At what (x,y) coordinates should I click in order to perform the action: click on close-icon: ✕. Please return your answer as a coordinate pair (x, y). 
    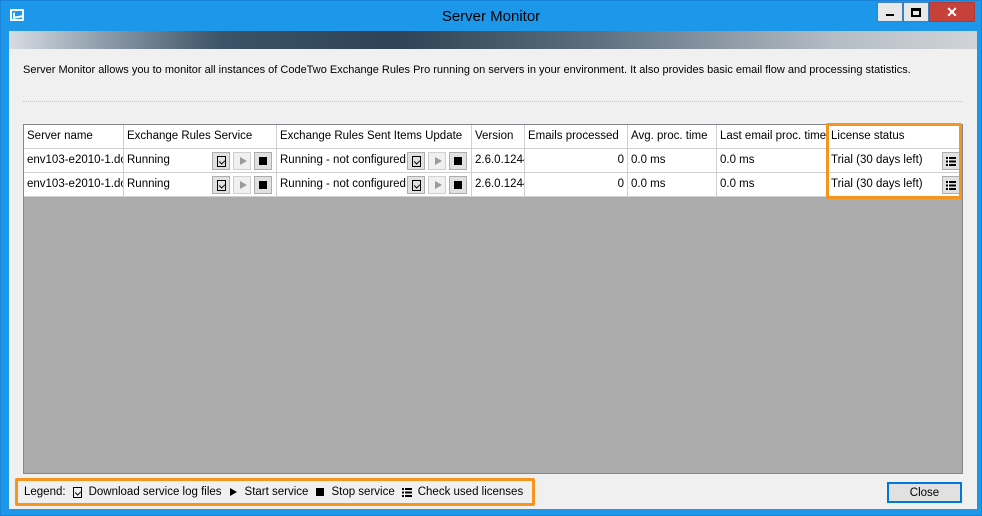
    Looking at the image, I should click on (952, 11).